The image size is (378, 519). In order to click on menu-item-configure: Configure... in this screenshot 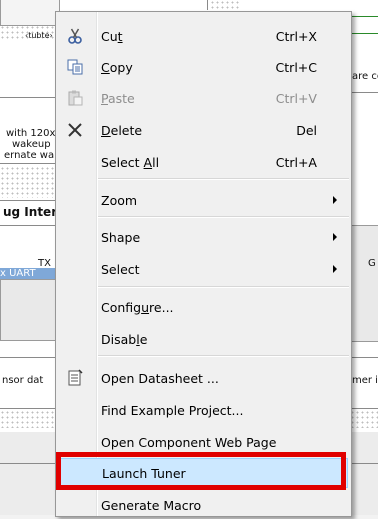, I will do `click(203, 307)`.